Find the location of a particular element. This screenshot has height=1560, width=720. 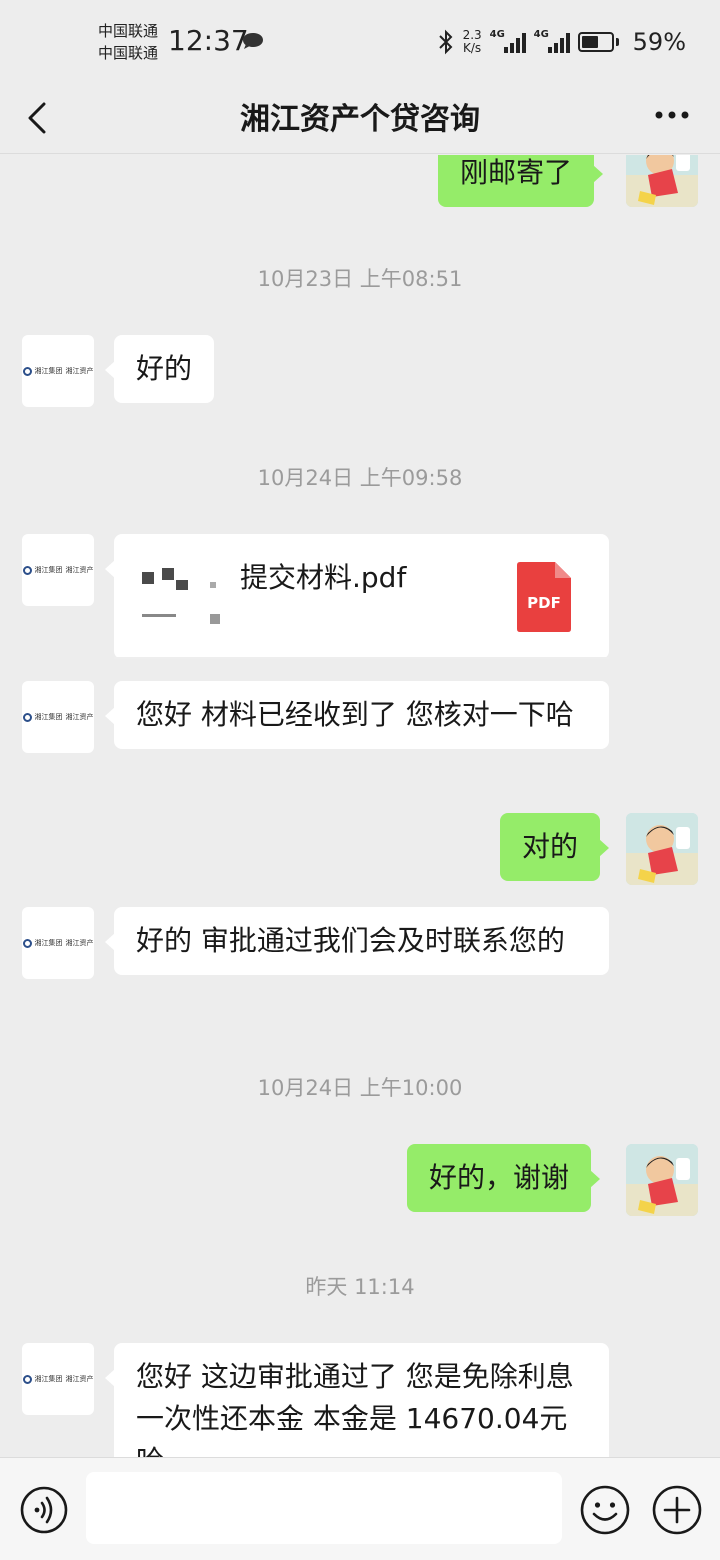

message-bubble-outgoing: 好的，谢谢 is located at coordinates (504, 1178).